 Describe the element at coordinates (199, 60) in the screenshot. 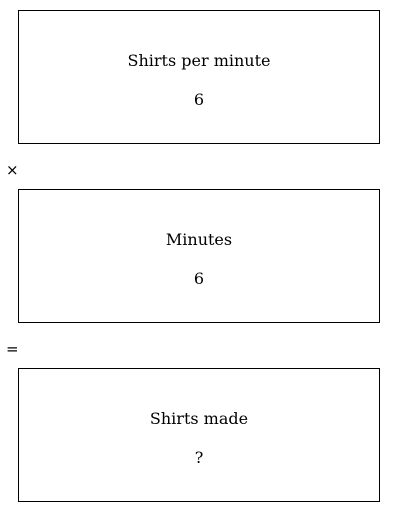

I see `box-label: Shirts per minute` at that location.